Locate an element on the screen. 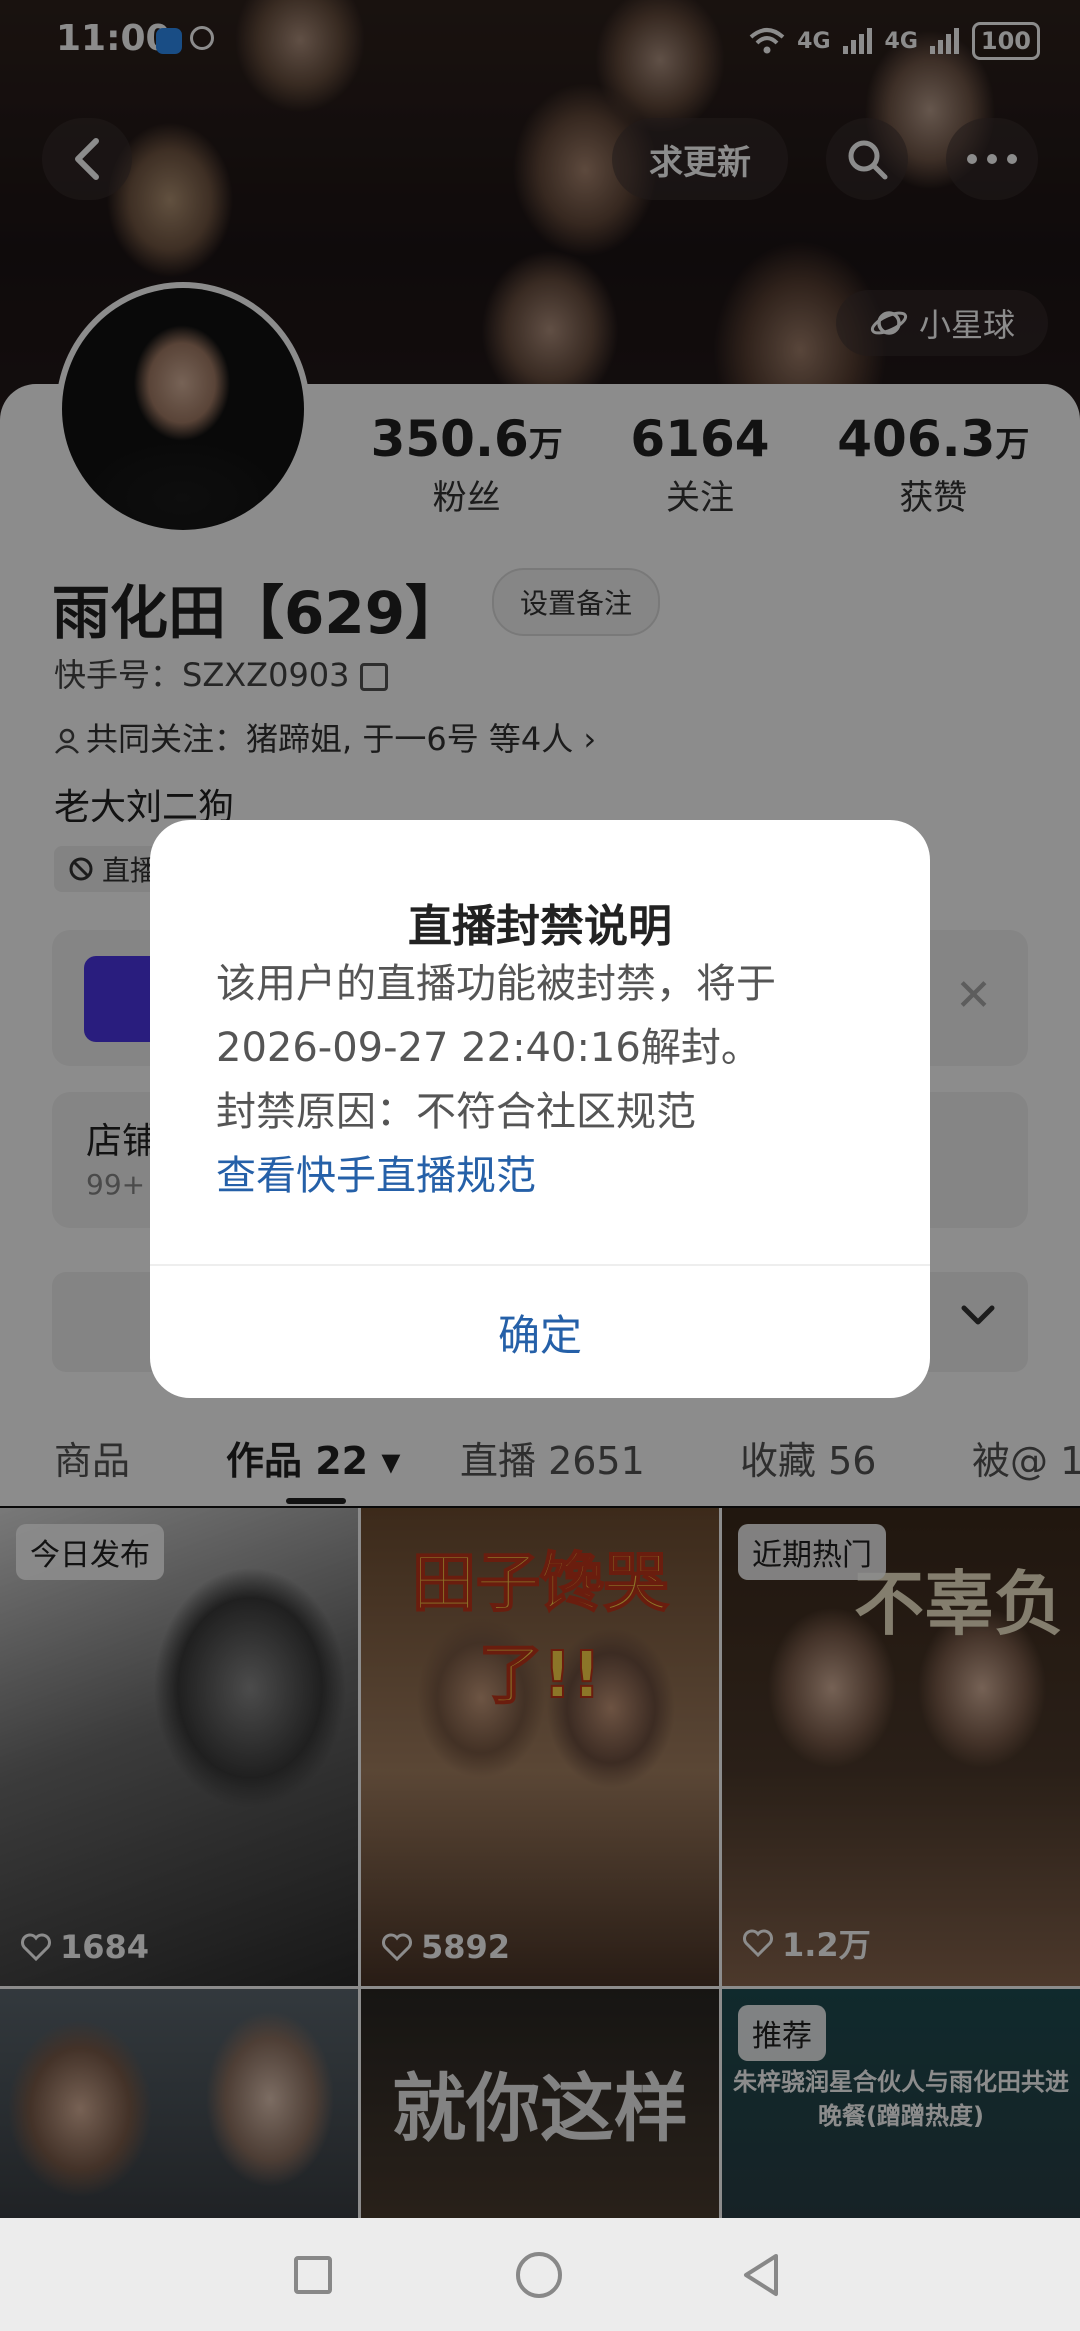 Image resolution: width=1080 pixels, height=2331 pixels. system-nav-bar is located at coordinates (540, 2274).